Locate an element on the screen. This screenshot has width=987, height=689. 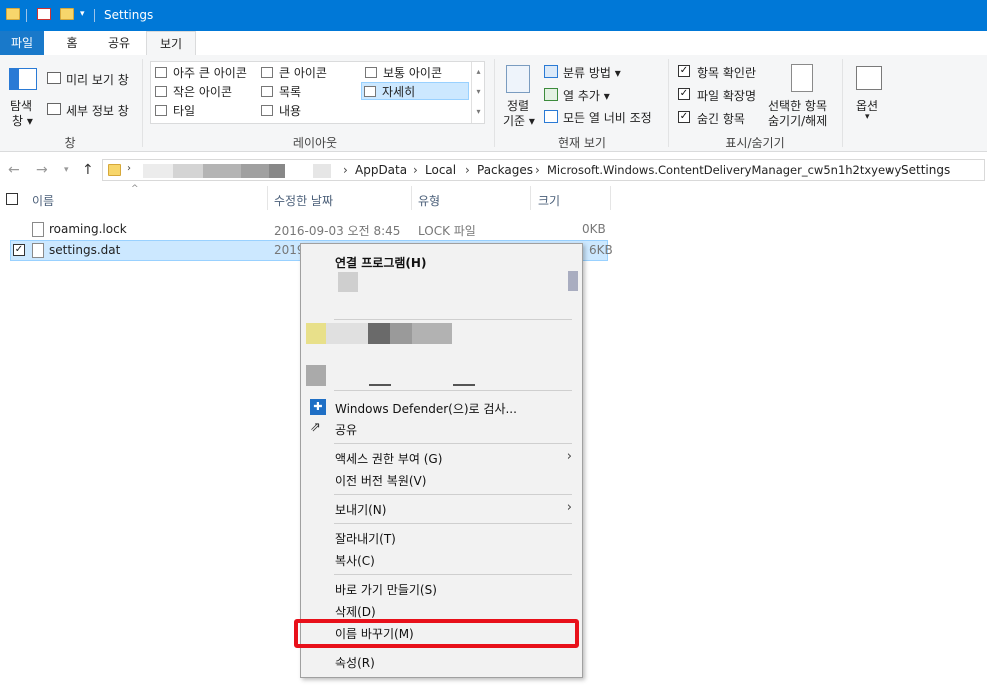
back-arrow-icon: ← is located at coordinates (14, 170).